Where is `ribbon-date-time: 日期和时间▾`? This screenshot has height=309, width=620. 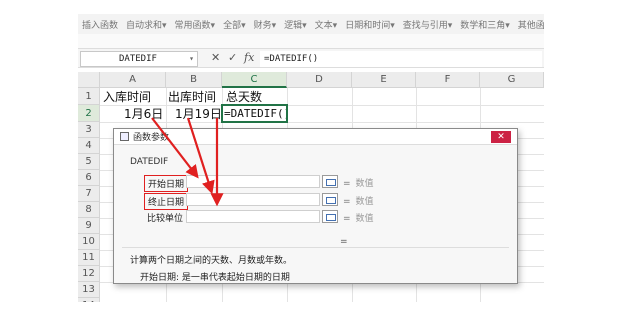 ribbon-date-time: 日期和时间▾ is located at coordinates (370, 24).